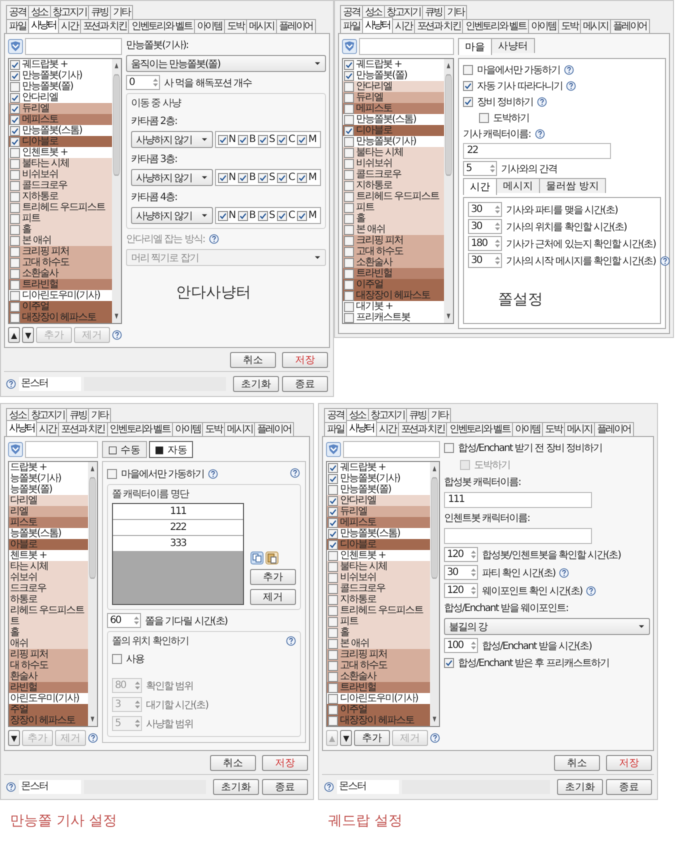  Describe the element at coordinates (83, 429) in the screenshot. I see `tab: 포션과 치킨` at that location.